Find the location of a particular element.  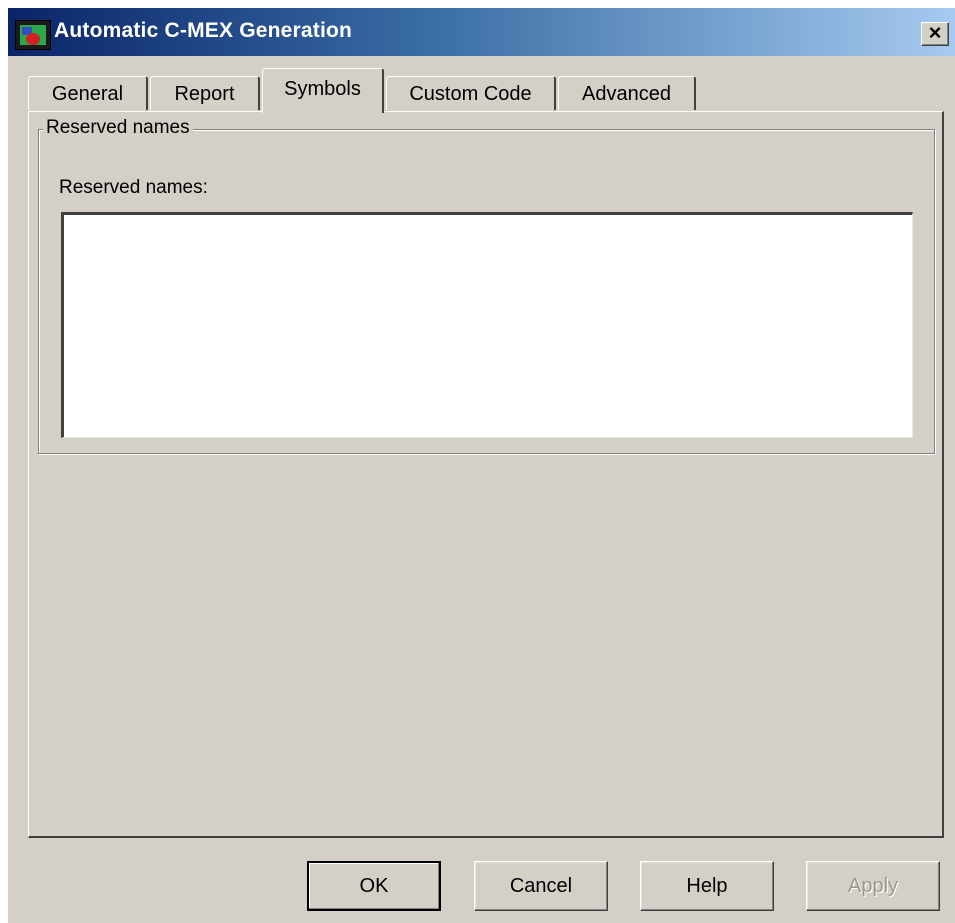

title-bar: Automatic C-MEX Generation × is located at coordinates (481, 32).